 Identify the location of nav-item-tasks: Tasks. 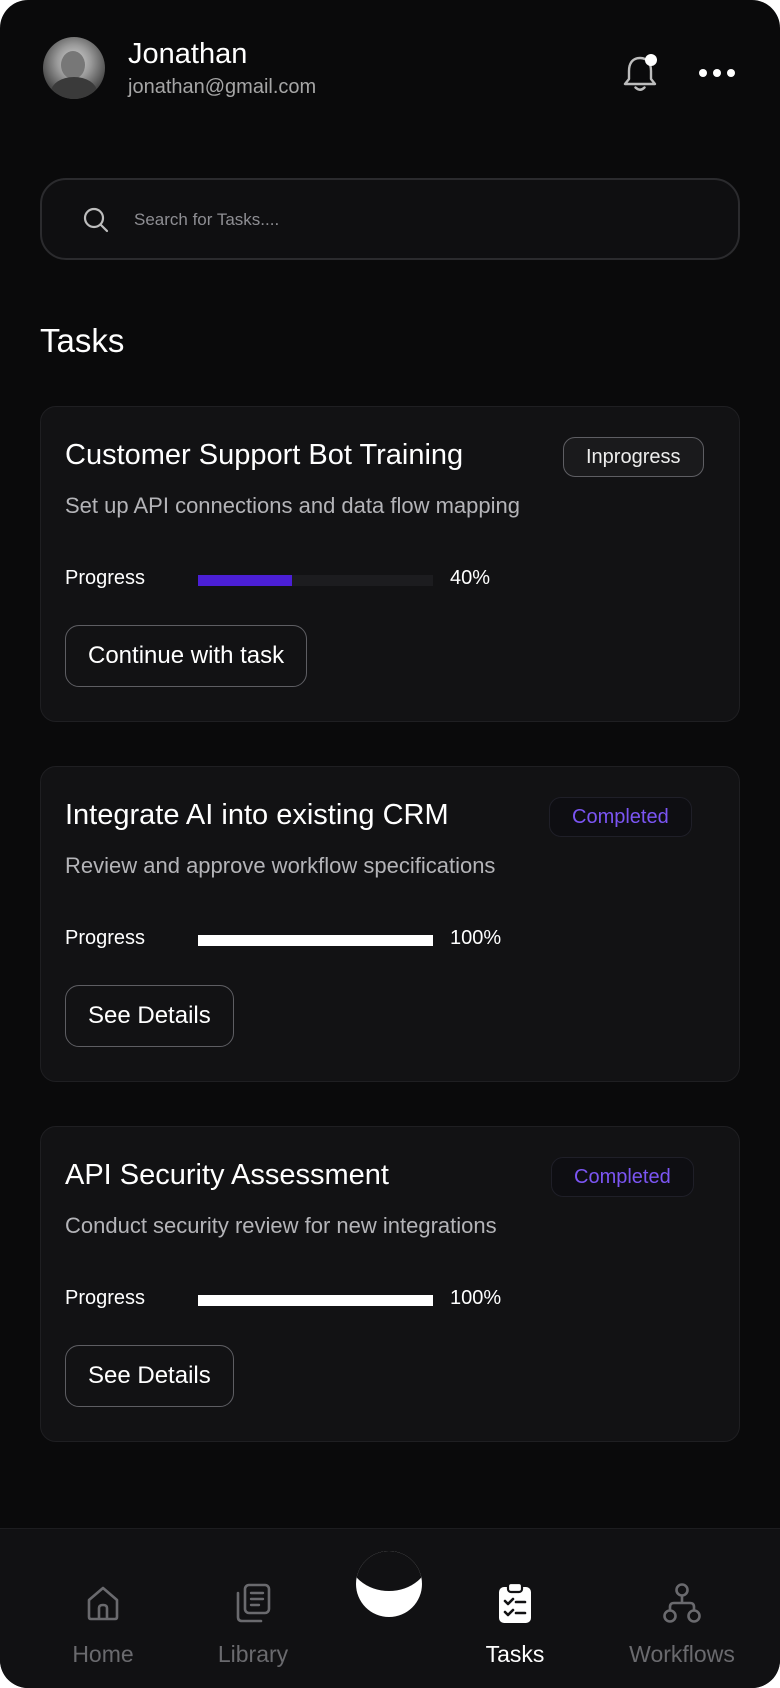
(515, 1608).